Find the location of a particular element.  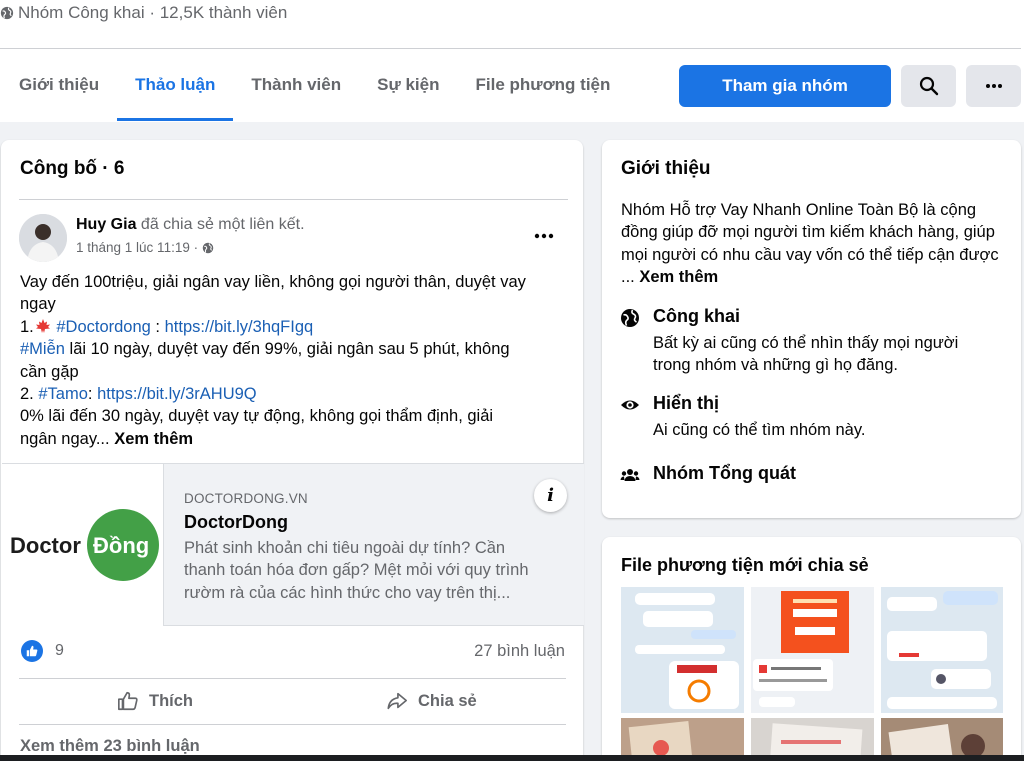

tab-discussion: Thảo luận is located at coordinates (175, 85).